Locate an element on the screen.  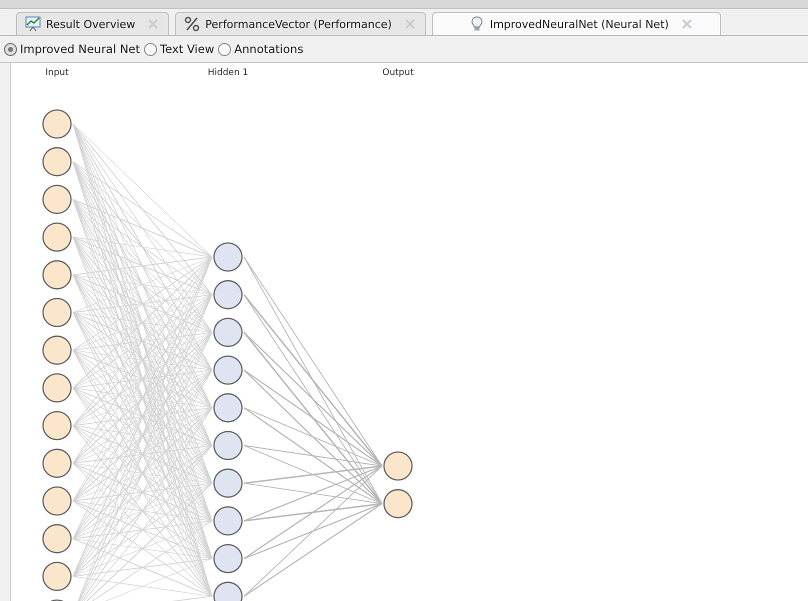
chart-icon is located at coordinates (33, 24).